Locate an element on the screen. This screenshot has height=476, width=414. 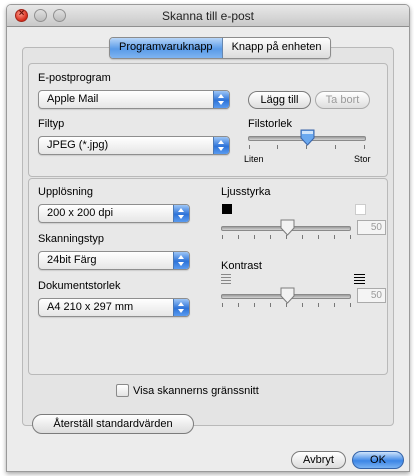
filetype-select: JPEG (*.jpg) is located at coordinates (134, 145).